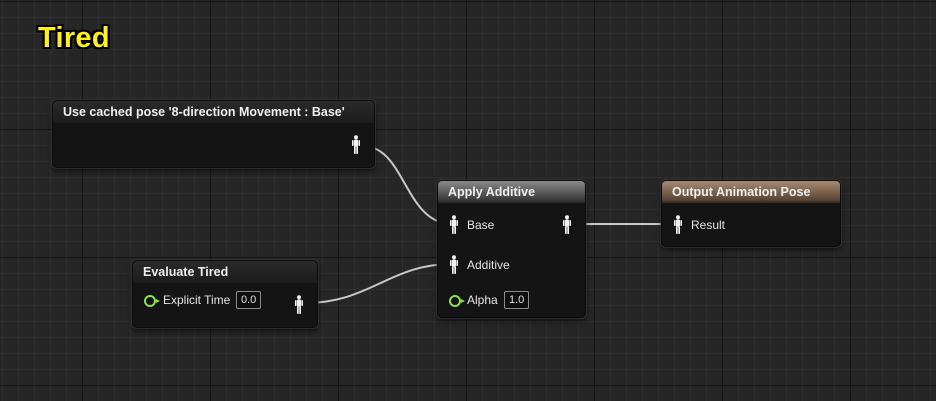 This screenshot has height=401, width=936. Describe the element at coordinates (225, 272) in the screenshot. I see `node-header: Evaluate Tired` at that location.